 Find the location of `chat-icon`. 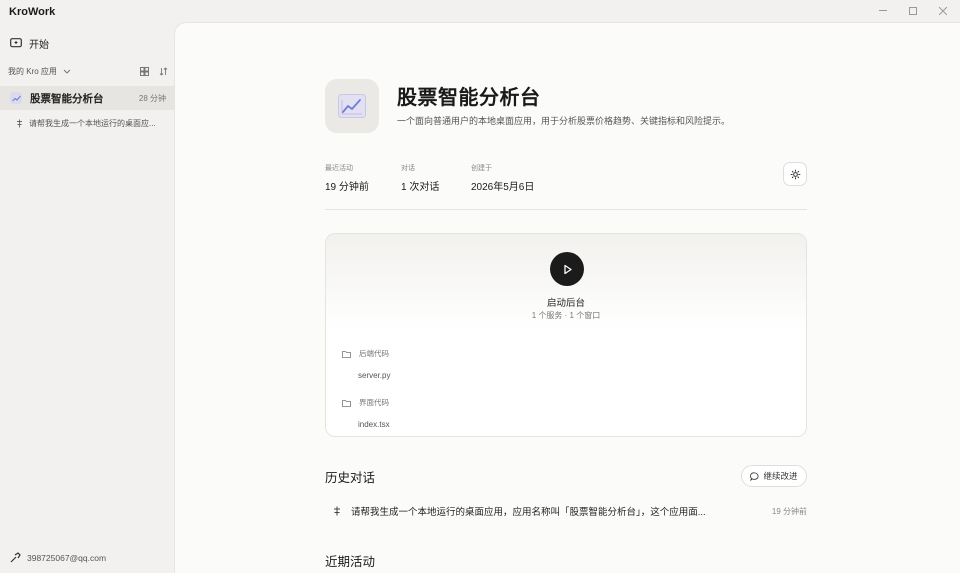

chat-icon is located at coordinates (16, 43).